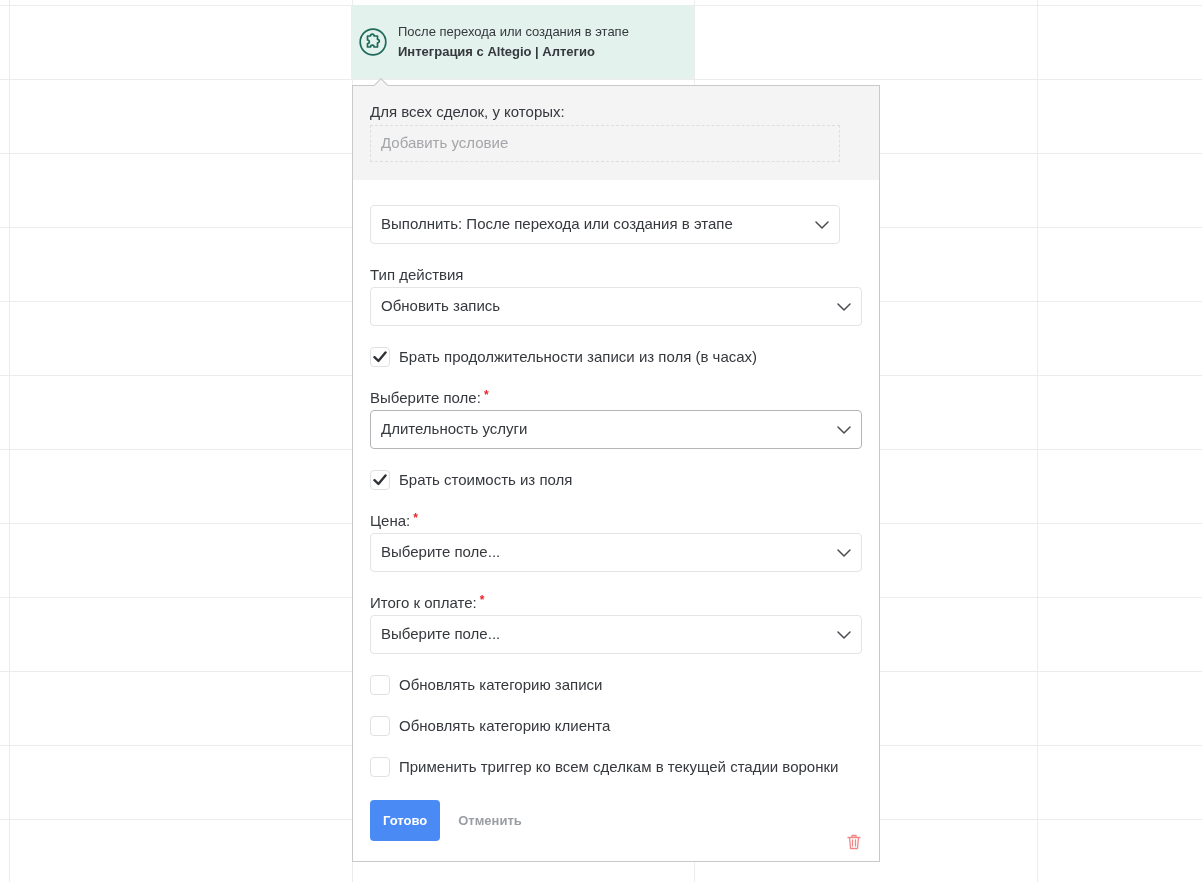 The width and height of the screenshot is (1202, 882). Describe the element at coordinates (616, 429) in the screenshot. I see `select-field: Длительность услуги` at that location.